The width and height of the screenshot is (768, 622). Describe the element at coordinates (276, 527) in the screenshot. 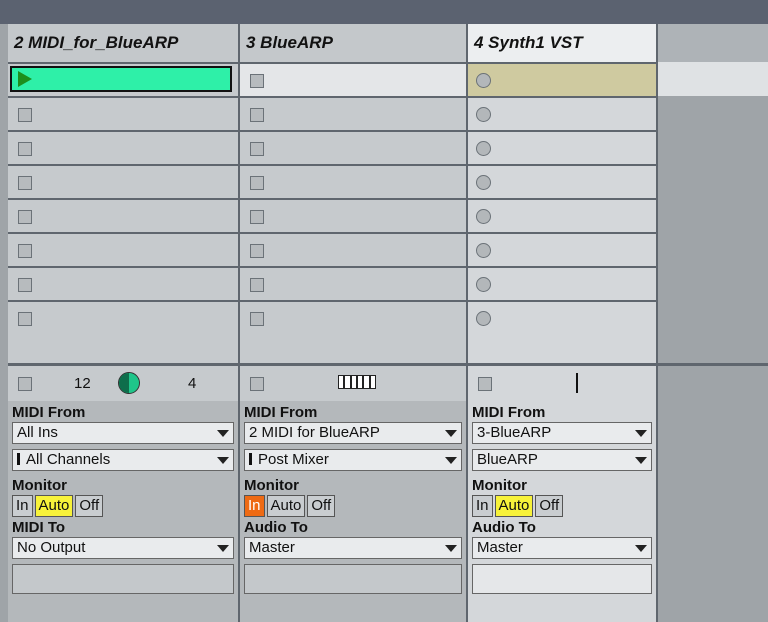

I see `audio-to-label: Audio To` at that location.